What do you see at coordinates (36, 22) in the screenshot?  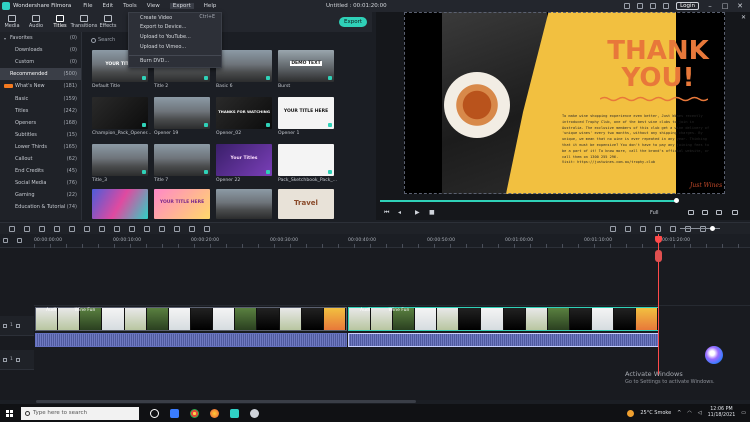 I see `tab-audio: Audio` at bounding box center [36, 22].